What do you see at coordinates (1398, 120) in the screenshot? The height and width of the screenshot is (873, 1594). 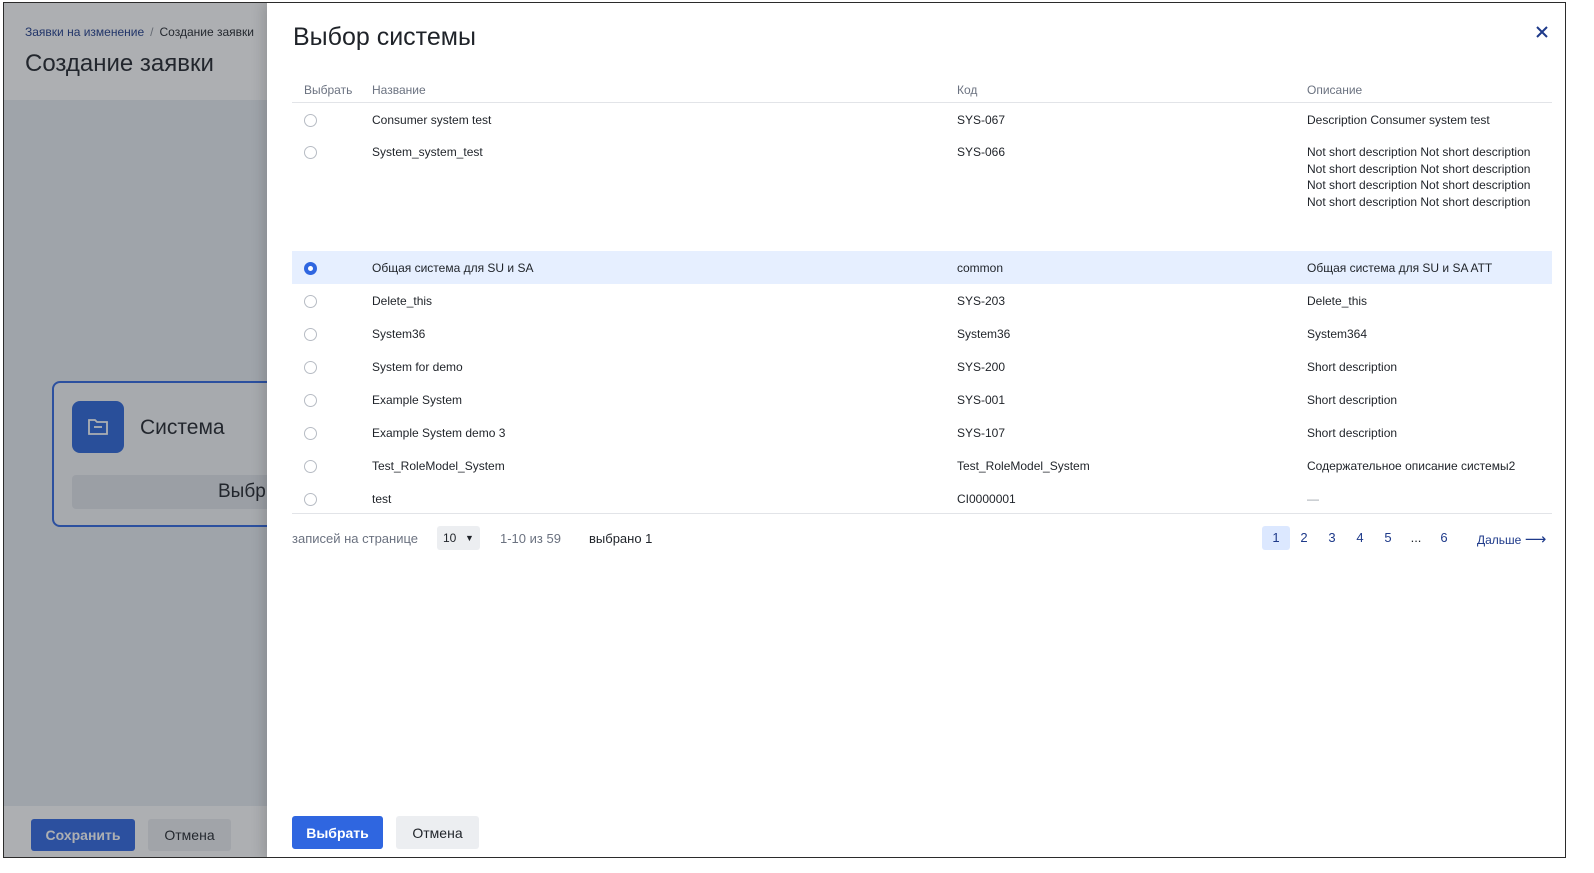 I see `row-description: Description Consumer system test` at bounding box center [1398, 120].